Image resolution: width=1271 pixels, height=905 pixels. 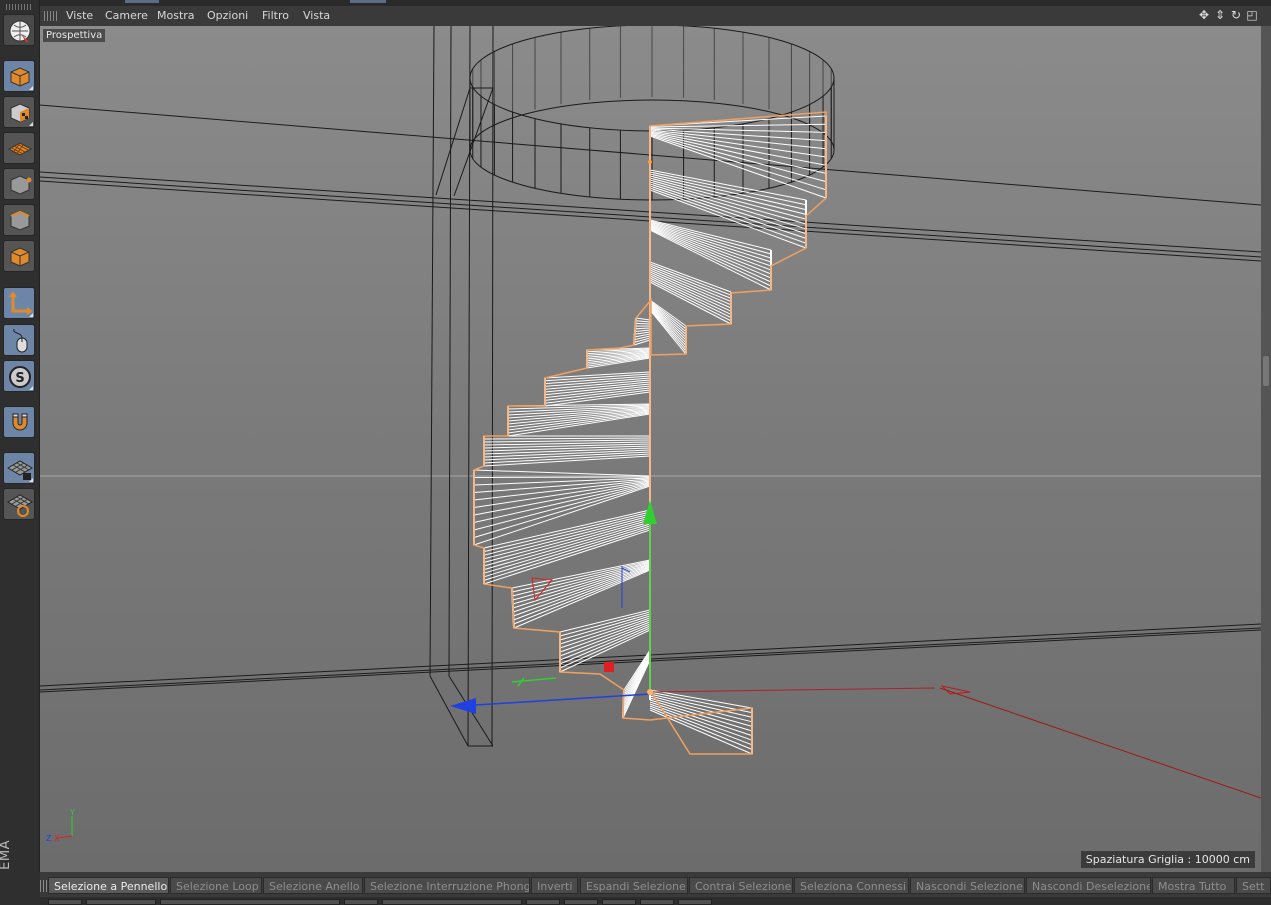 What do you see at coordinates (176, 15) in the screenshot?
I see `menu-mostra: Mostra` at bounding box center [176, 15].